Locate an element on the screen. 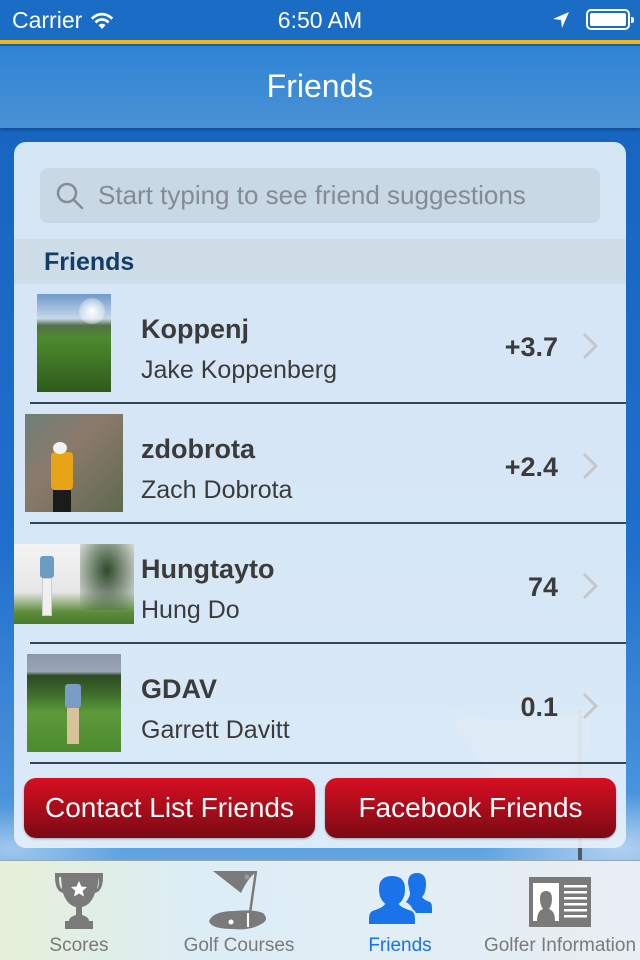 The height and width of the screenshot is (960, 640). friend-handicap: 74 is located at coordinates (542, 587).